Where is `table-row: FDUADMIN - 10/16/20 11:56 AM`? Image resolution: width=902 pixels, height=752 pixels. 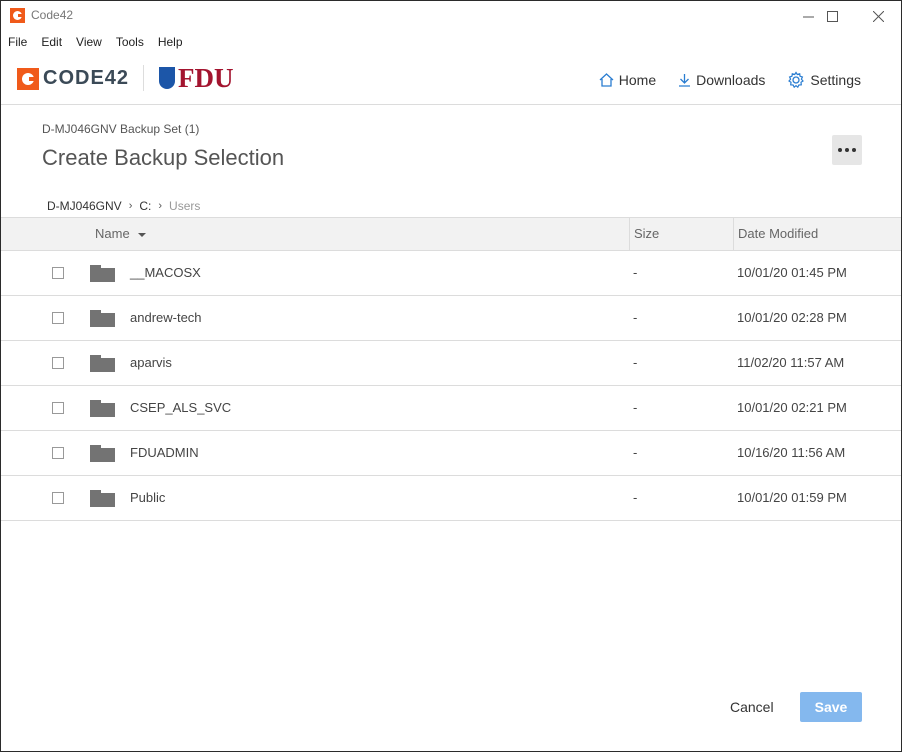 table-row: FDUADMIN - 10/16/20 11:56 AM is located at coordinates (451, 453).